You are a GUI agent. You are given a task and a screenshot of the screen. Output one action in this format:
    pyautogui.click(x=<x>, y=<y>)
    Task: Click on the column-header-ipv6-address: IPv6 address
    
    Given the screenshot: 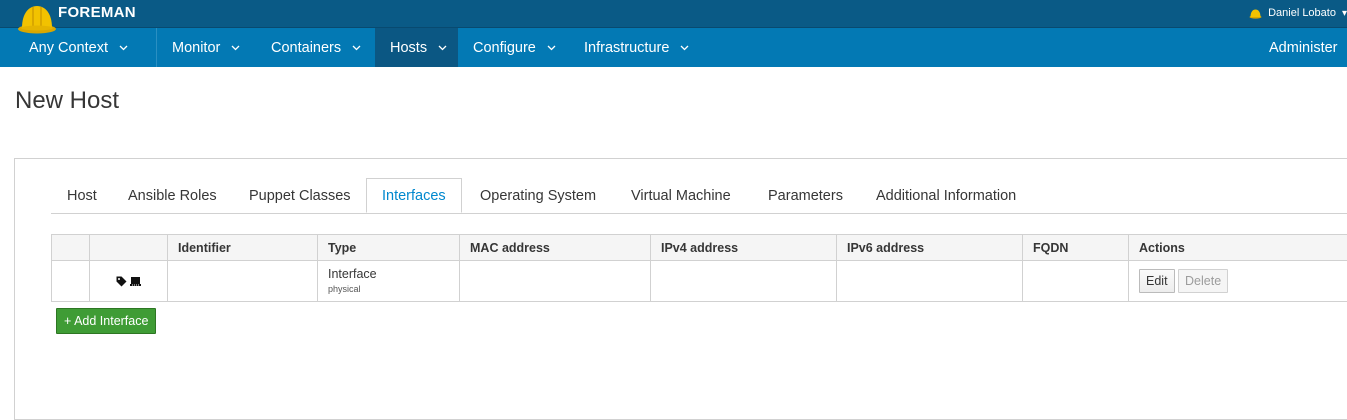 What is the action you would take?
    pyautogui.click(x=930, y=248)
    